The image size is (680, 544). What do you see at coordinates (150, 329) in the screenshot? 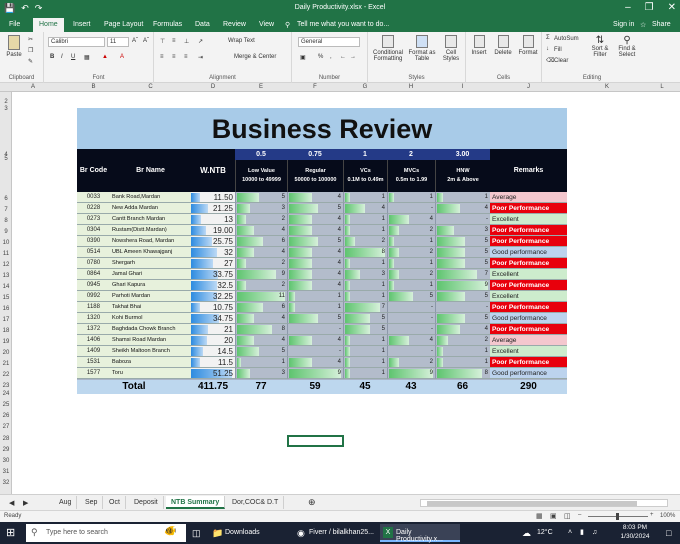
I see `branch-name: Baghdada Chowk Branch` at bounding box center [150, 329].